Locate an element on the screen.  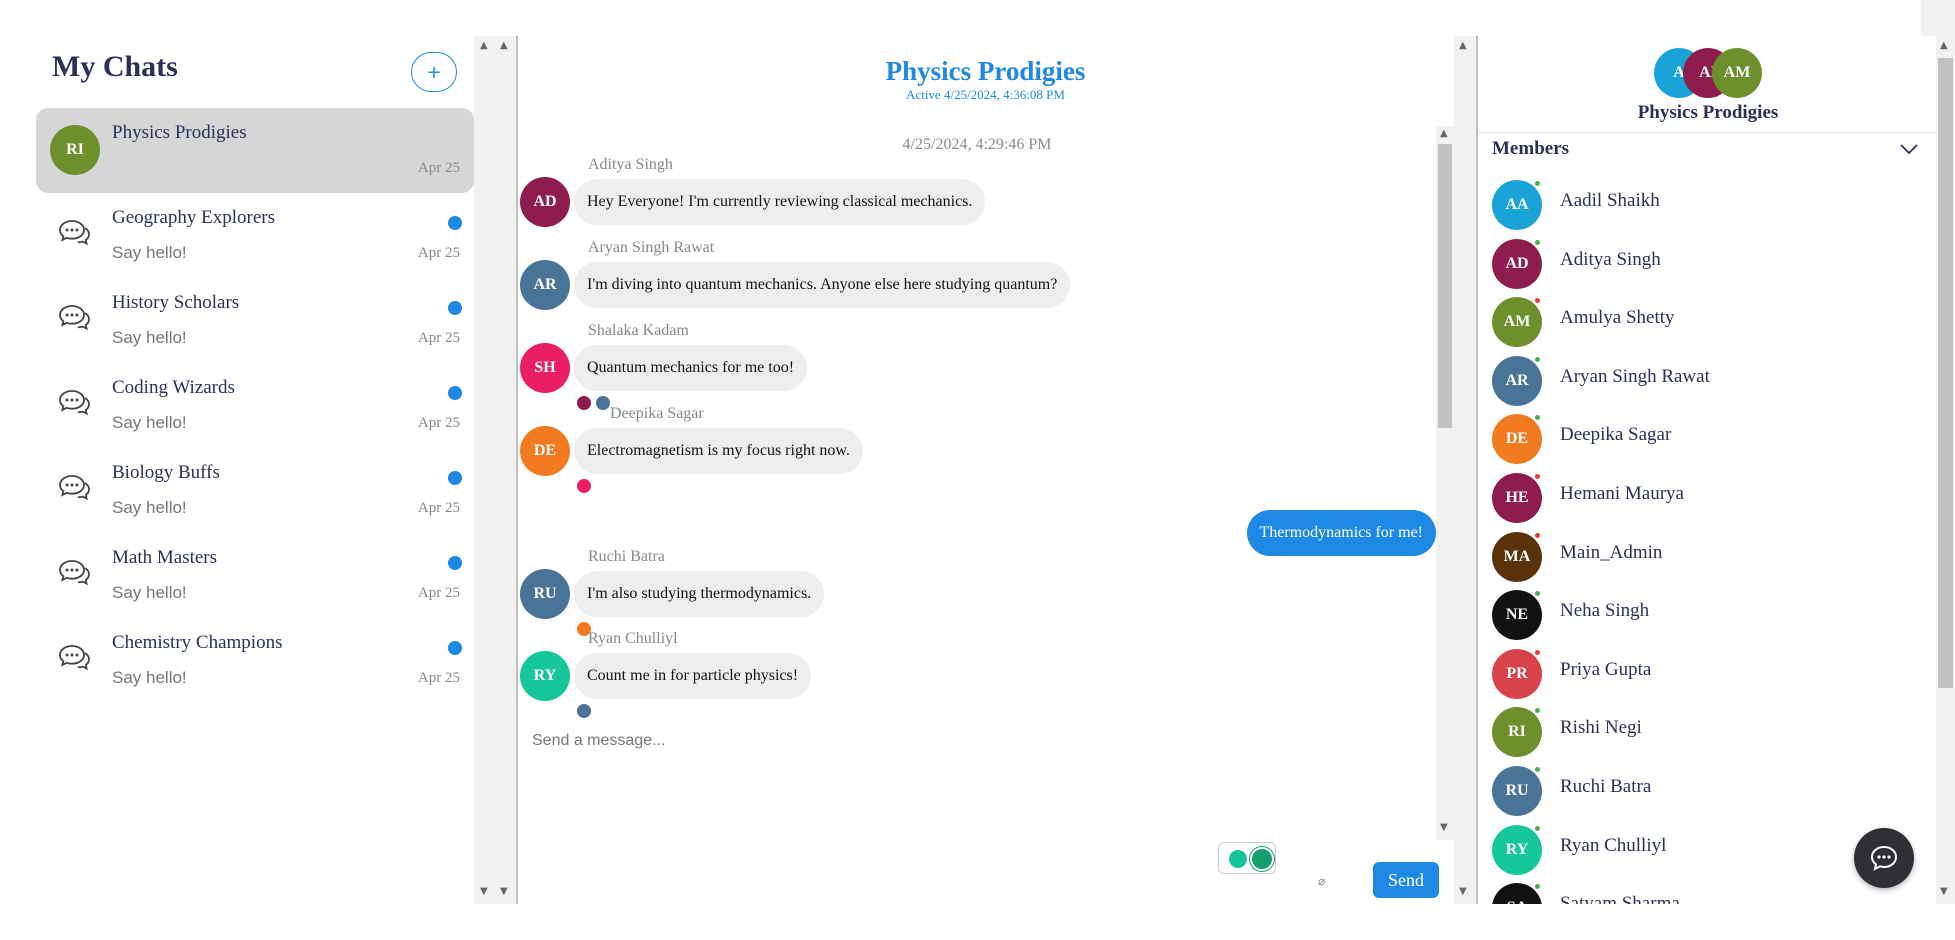
member-row: RU Ruchi Batra is located at coordinates (1692, 791).